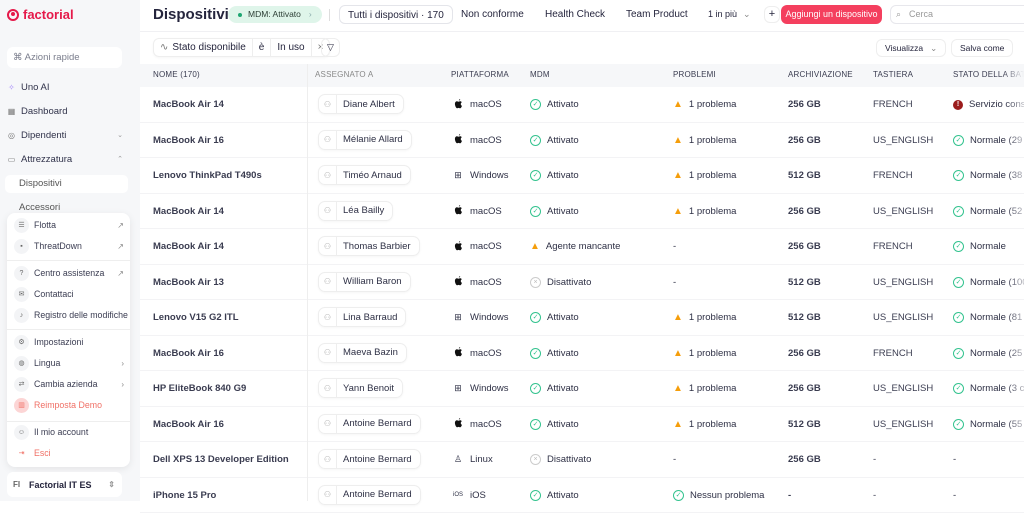  Describe the element at coordinates (954, 495) in the screenshot. I see `battery-status: -` at that location.